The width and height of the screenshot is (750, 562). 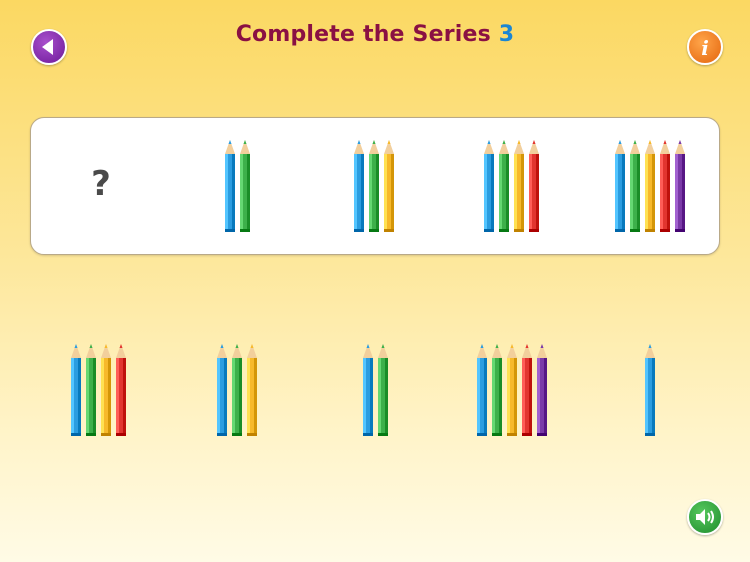 I want to click on page-title: Complete the Series 3, so click(x=375, y=34).